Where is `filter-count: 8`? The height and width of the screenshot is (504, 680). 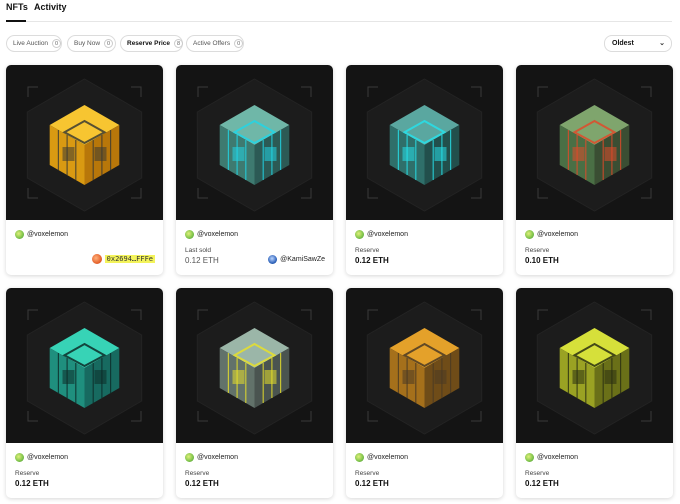
filter-count: 8 is located at coordinates (179, 43).